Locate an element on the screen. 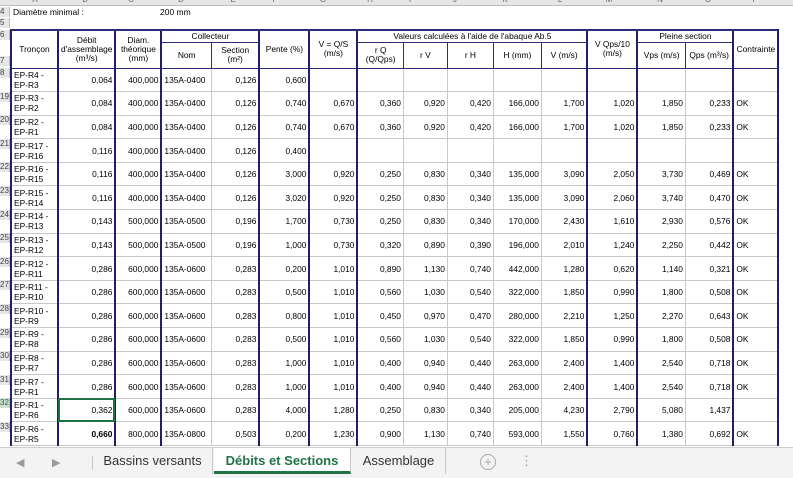 The height and width of the screenshot is (478, 793). value-cell: 3,020 is located at coordinates (284, 198).